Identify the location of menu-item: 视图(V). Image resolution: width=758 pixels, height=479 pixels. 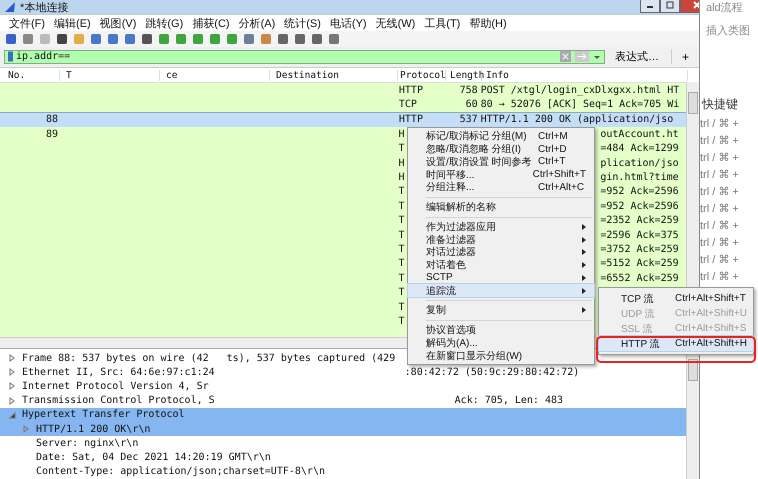
(119, 23).